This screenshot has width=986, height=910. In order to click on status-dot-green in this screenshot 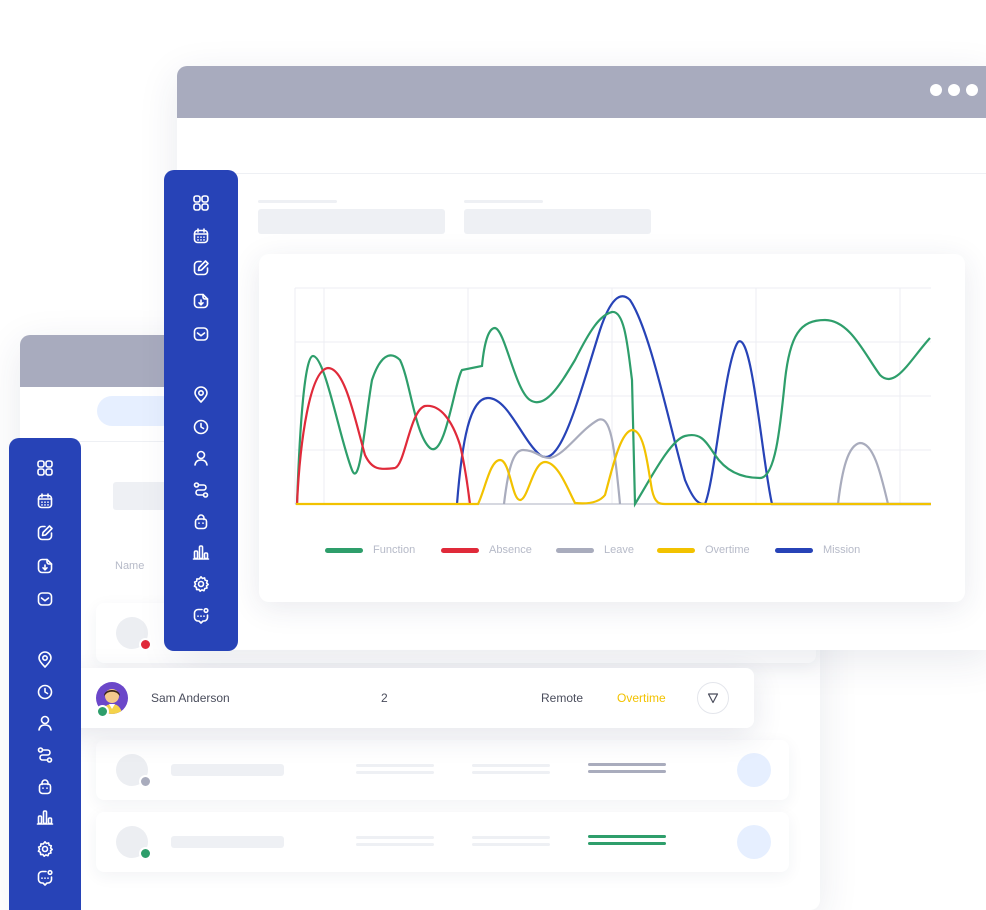, I will do `click(102, 711)`.